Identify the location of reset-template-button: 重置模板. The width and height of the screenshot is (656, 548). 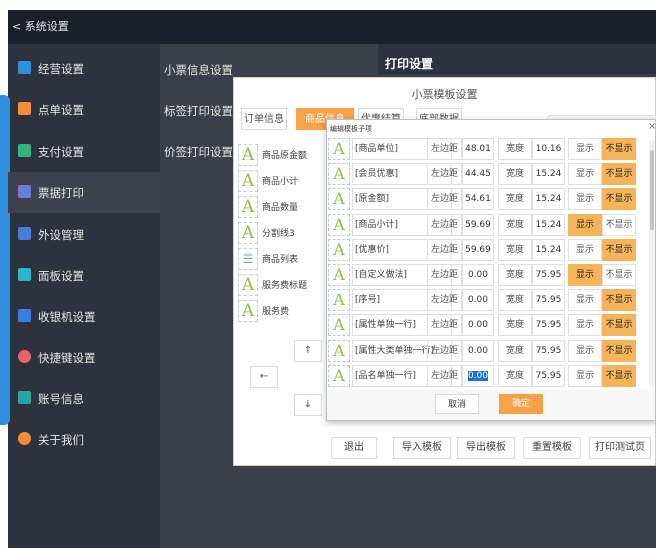
(552, 448).